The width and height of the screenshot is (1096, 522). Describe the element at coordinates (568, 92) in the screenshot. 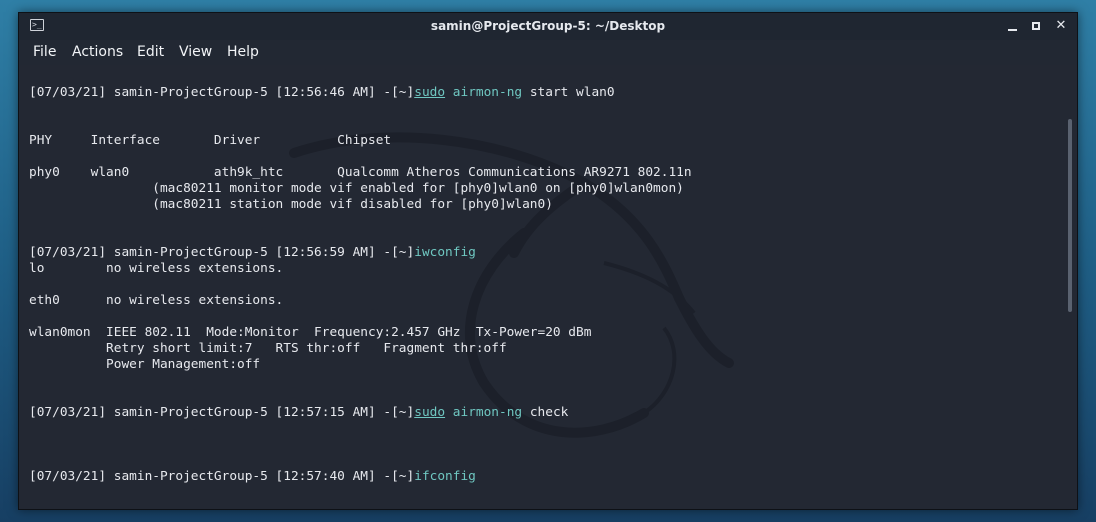

I see `command-args: start wlan0` at that location.